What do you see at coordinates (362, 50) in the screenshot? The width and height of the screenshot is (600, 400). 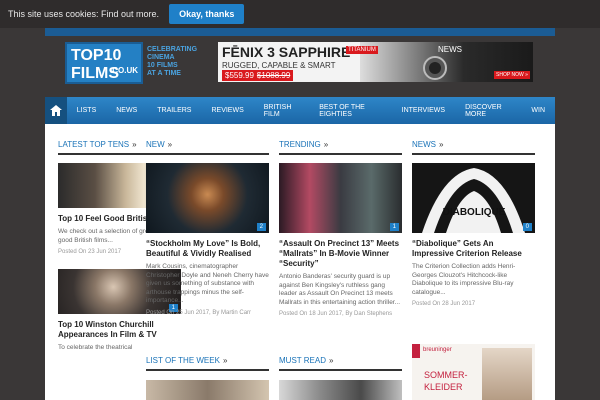 I see `ad-brand-badge: TITANIUM` at bounding box center [362, 50].